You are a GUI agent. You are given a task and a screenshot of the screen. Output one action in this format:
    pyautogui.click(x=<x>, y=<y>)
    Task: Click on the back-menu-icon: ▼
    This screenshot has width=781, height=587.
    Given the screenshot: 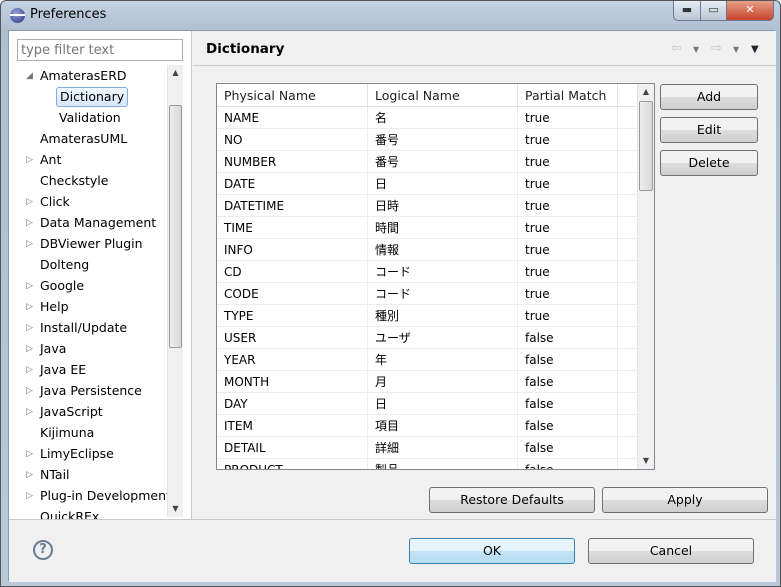 What is the action you would take?
    pyautogui.click(x=696, y=49)
    